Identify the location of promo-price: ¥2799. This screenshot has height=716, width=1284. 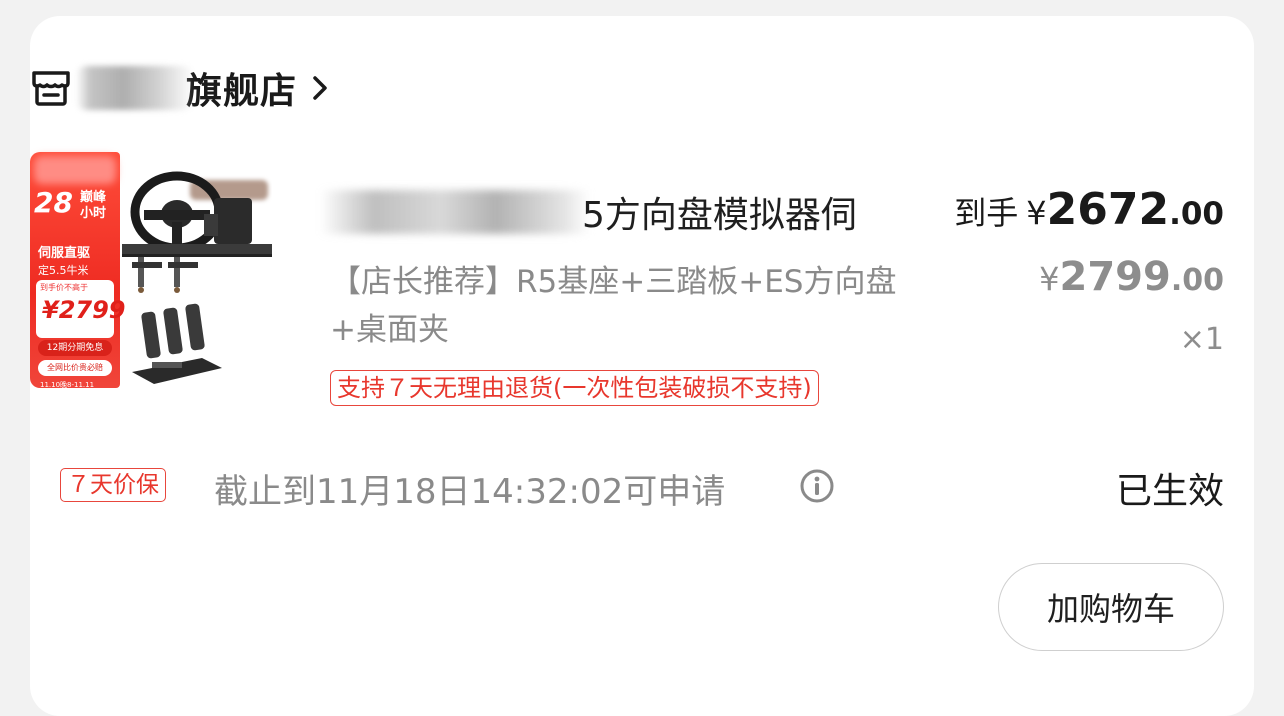
(84, 310).